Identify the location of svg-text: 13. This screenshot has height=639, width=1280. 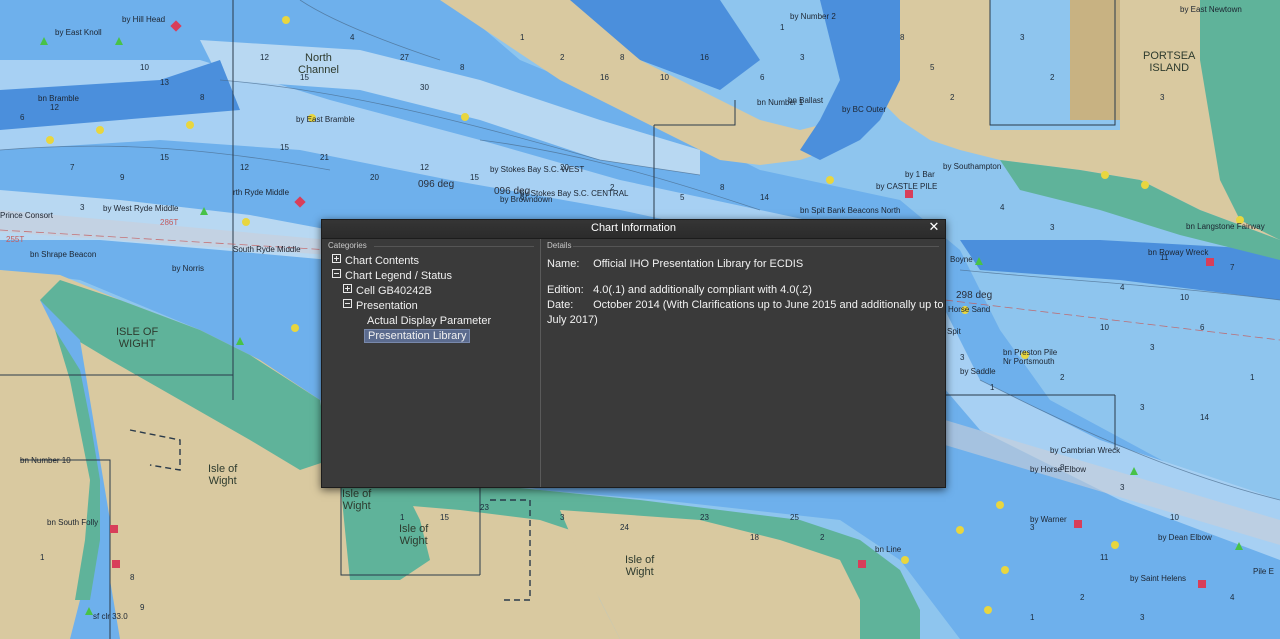
(164, 82).